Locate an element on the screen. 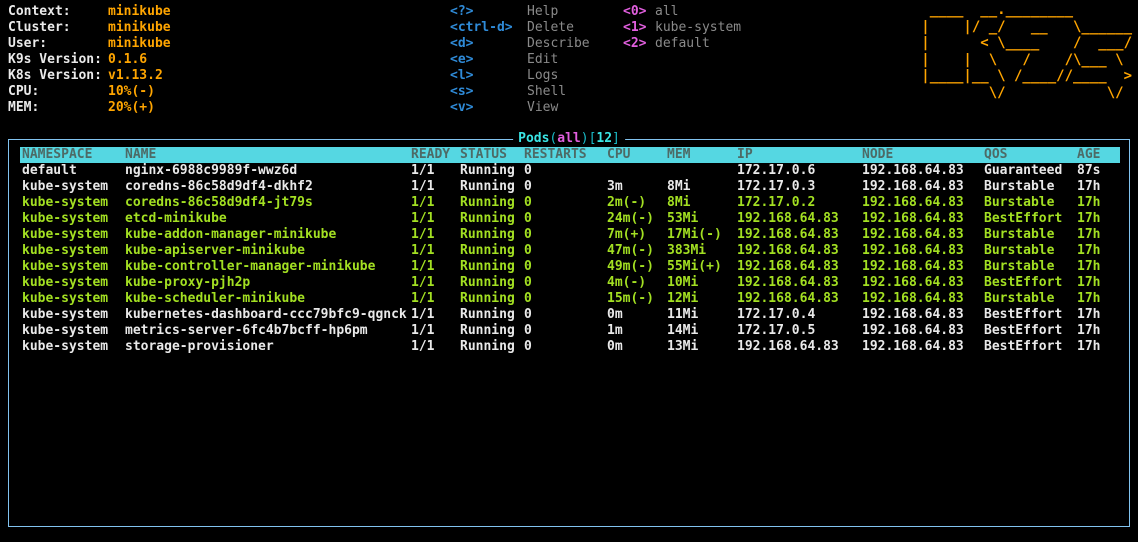 The width and height of the screenshot is (1138, 542). column-header-cell: QOS is located at coordinates (996, 154).